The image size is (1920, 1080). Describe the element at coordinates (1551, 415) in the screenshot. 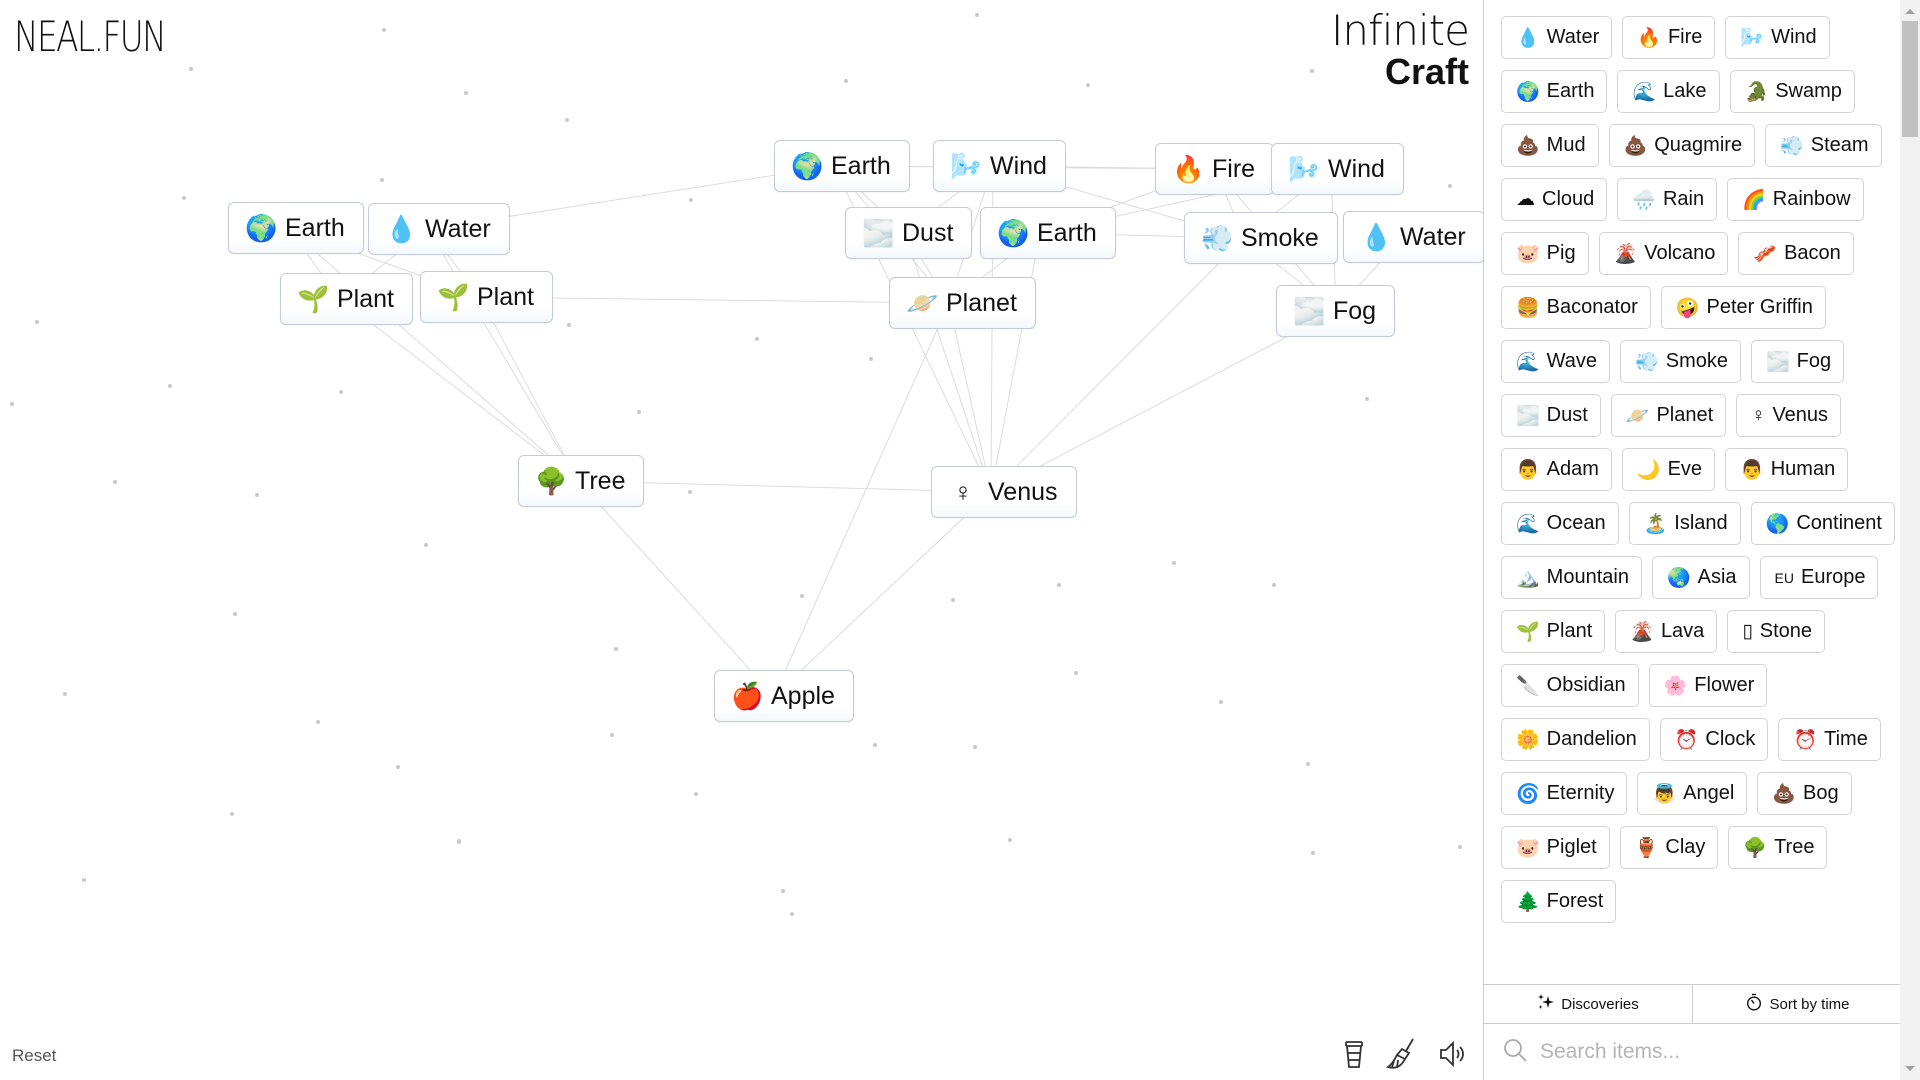

I see `sidebar-item-dust: 🌫️ Dust` at that location.